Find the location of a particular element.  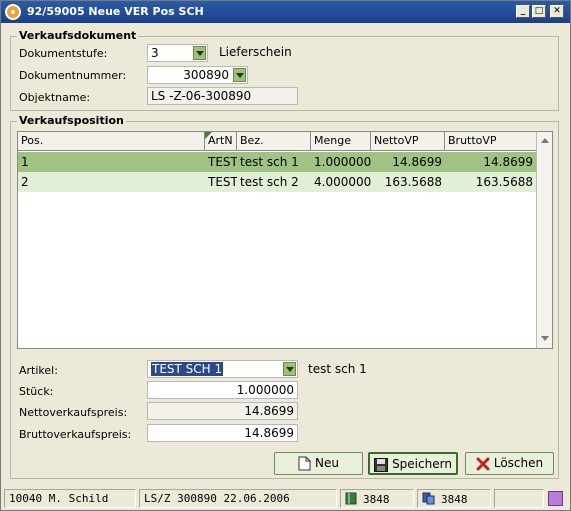

dokumentnummer-value: 300890 is located at coordinates (206, 75).